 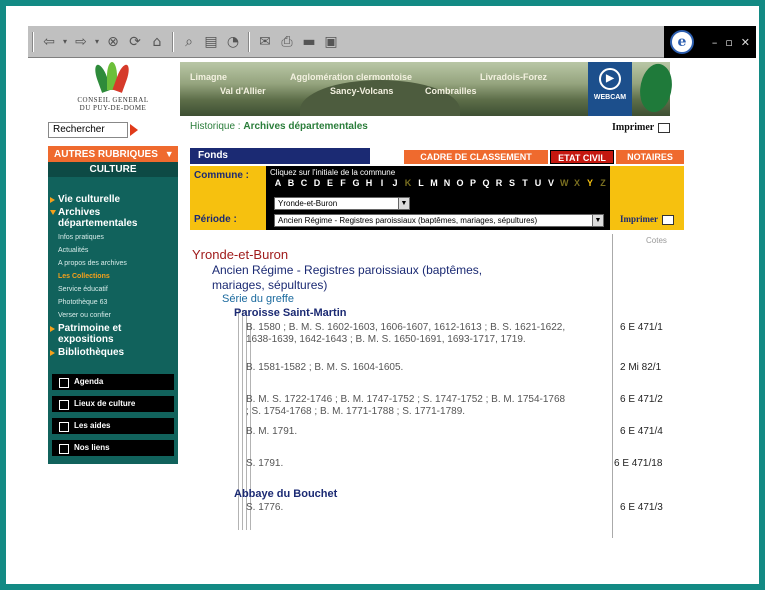 What do you see at coordinates (728, 42) in the screenshot?
I see `restore-icon: ▫` at bounding box center [728, 42].